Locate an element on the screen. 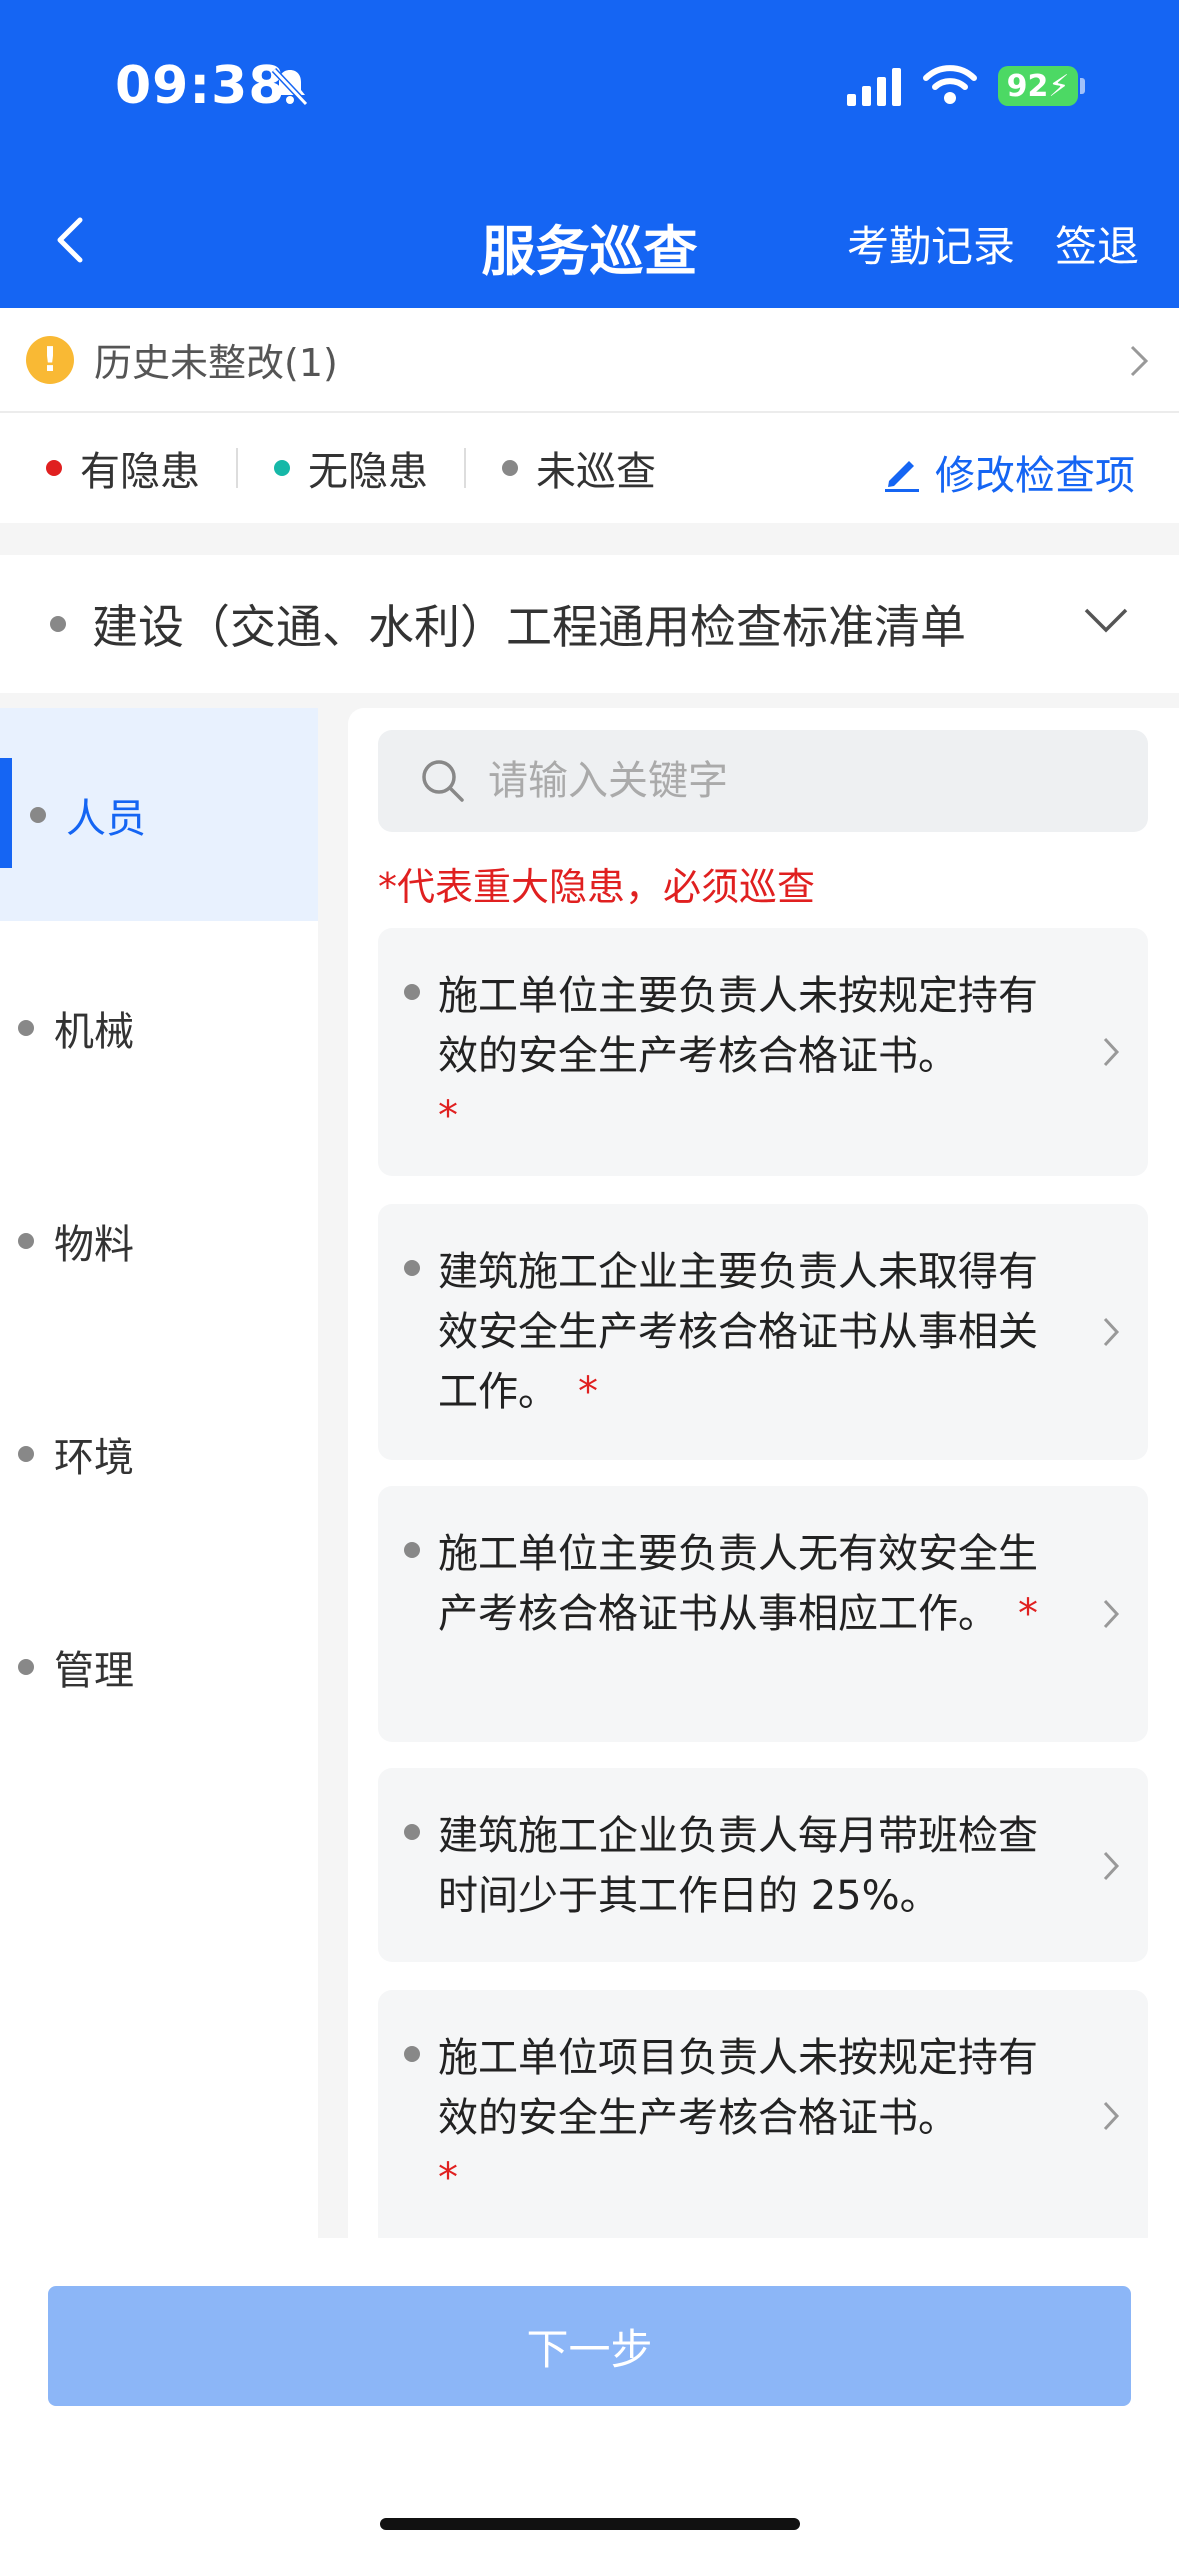  pencil-icon is located at coordinates (902, 476).